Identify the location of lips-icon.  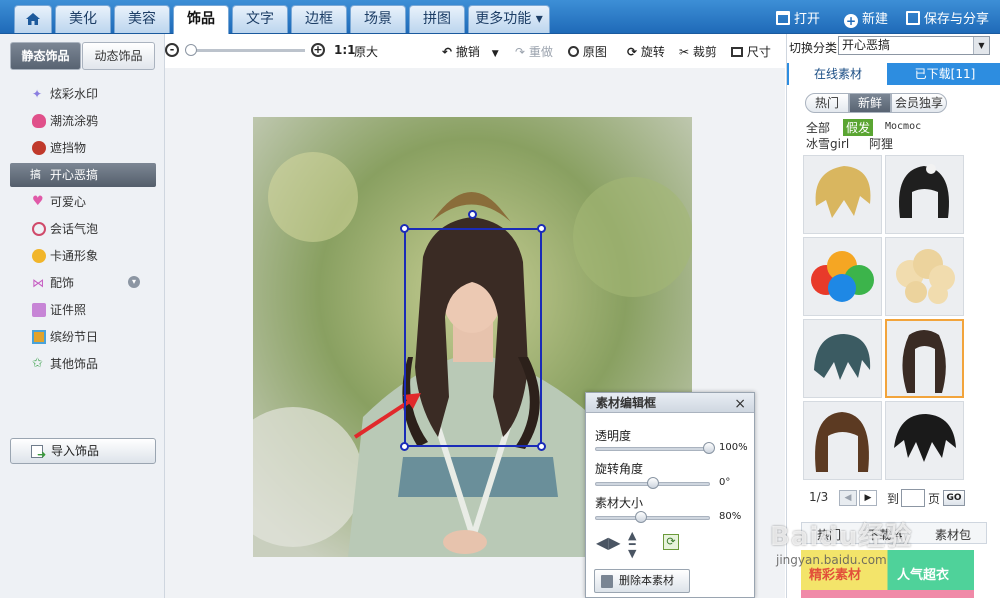
(39, 121).